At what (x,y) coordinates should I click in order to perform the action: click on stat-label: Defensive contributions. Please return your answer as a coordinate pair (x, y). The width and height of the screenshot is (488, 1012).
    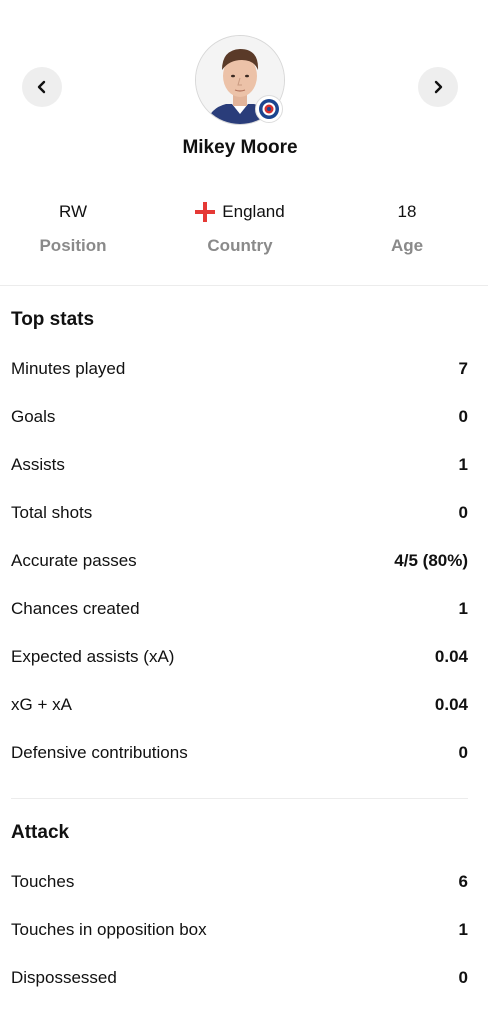
    Looking at the image, I should click on (99, 752).